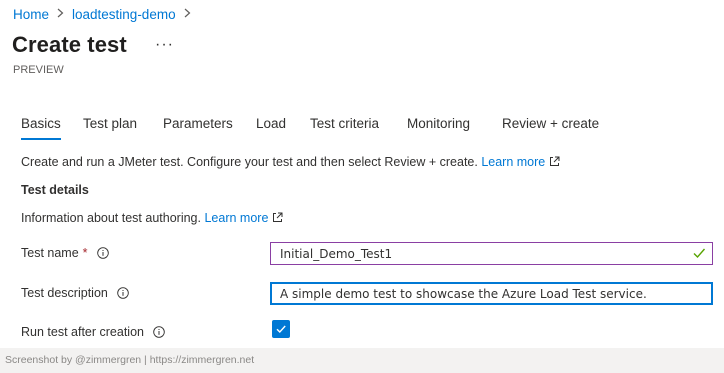 This screenshot has width=724, height=373. What do you see at coordinates (82, 332) in the screenshot?
I see `run-after-creation-label-text: Run test after creation` at bounding box center [82, 332].